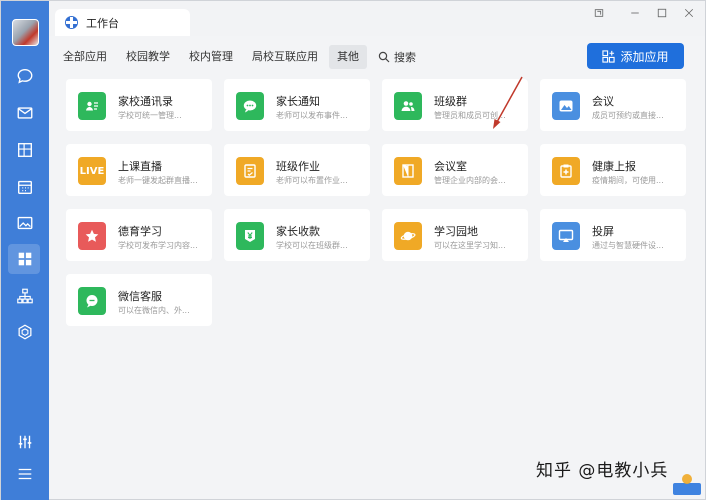 The image size is (706, 500). Describe the element at coordinates (122, 22) in the screenshot. I see `tab-workbench: 工作台` at that location.